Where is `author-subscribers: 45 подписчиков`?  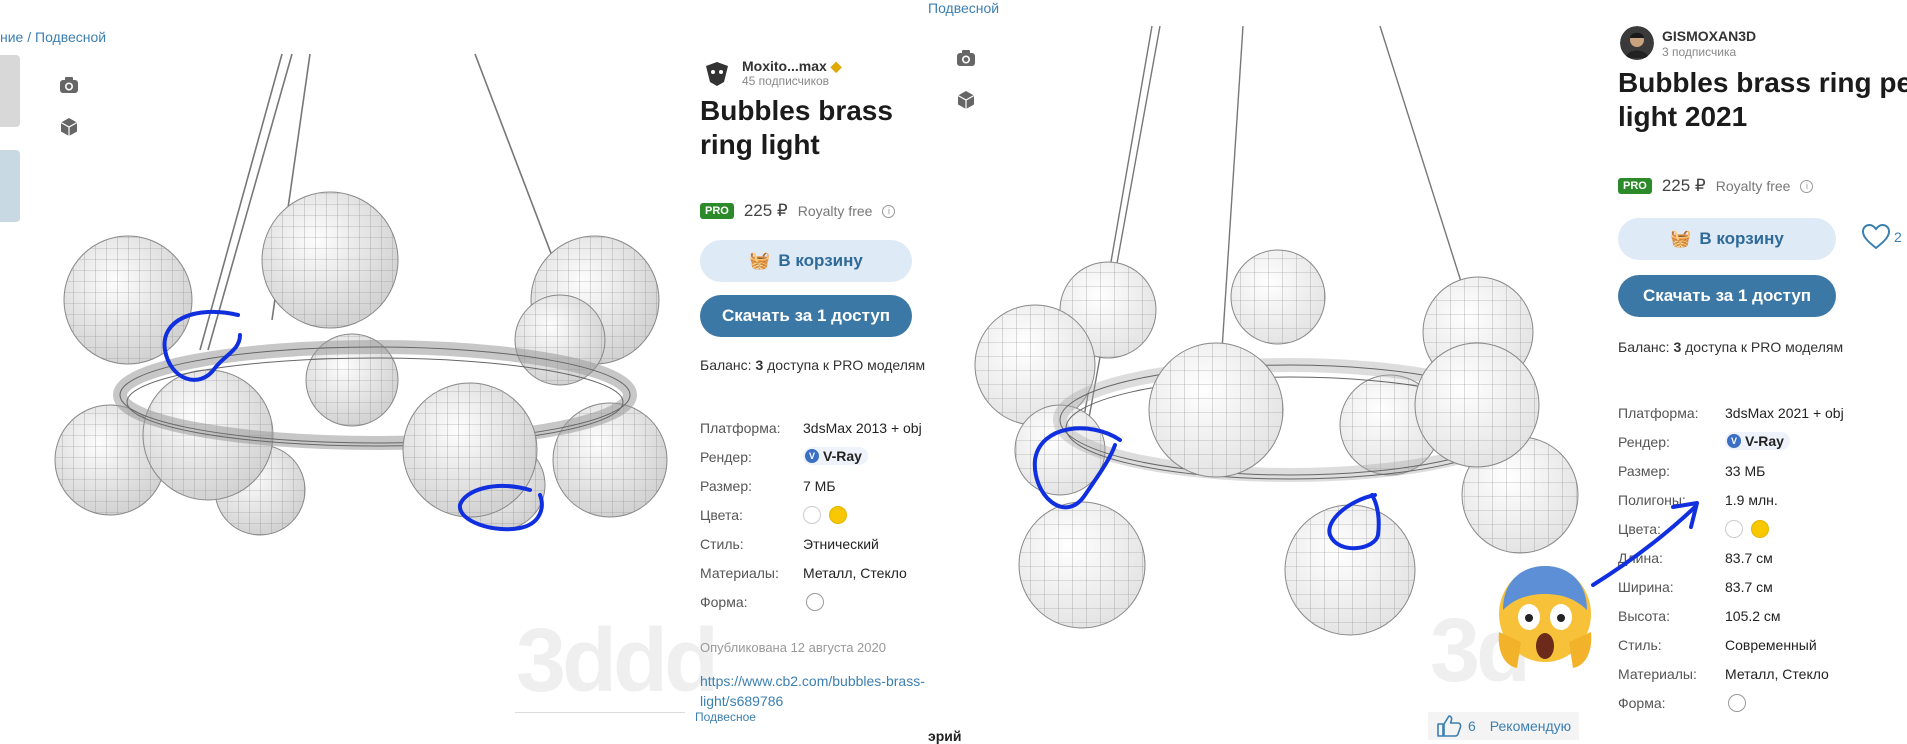 author-subscribers: 45 подписчиков is located at coordinates (786, 81).